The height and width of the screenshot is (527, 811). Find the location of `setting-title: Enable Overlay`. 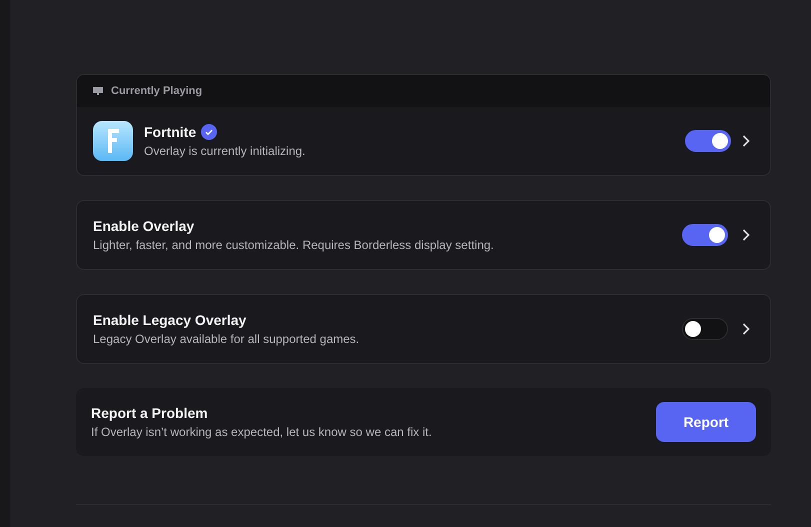

setting-title: Enable Overlay is located at coordinates (144, 226).